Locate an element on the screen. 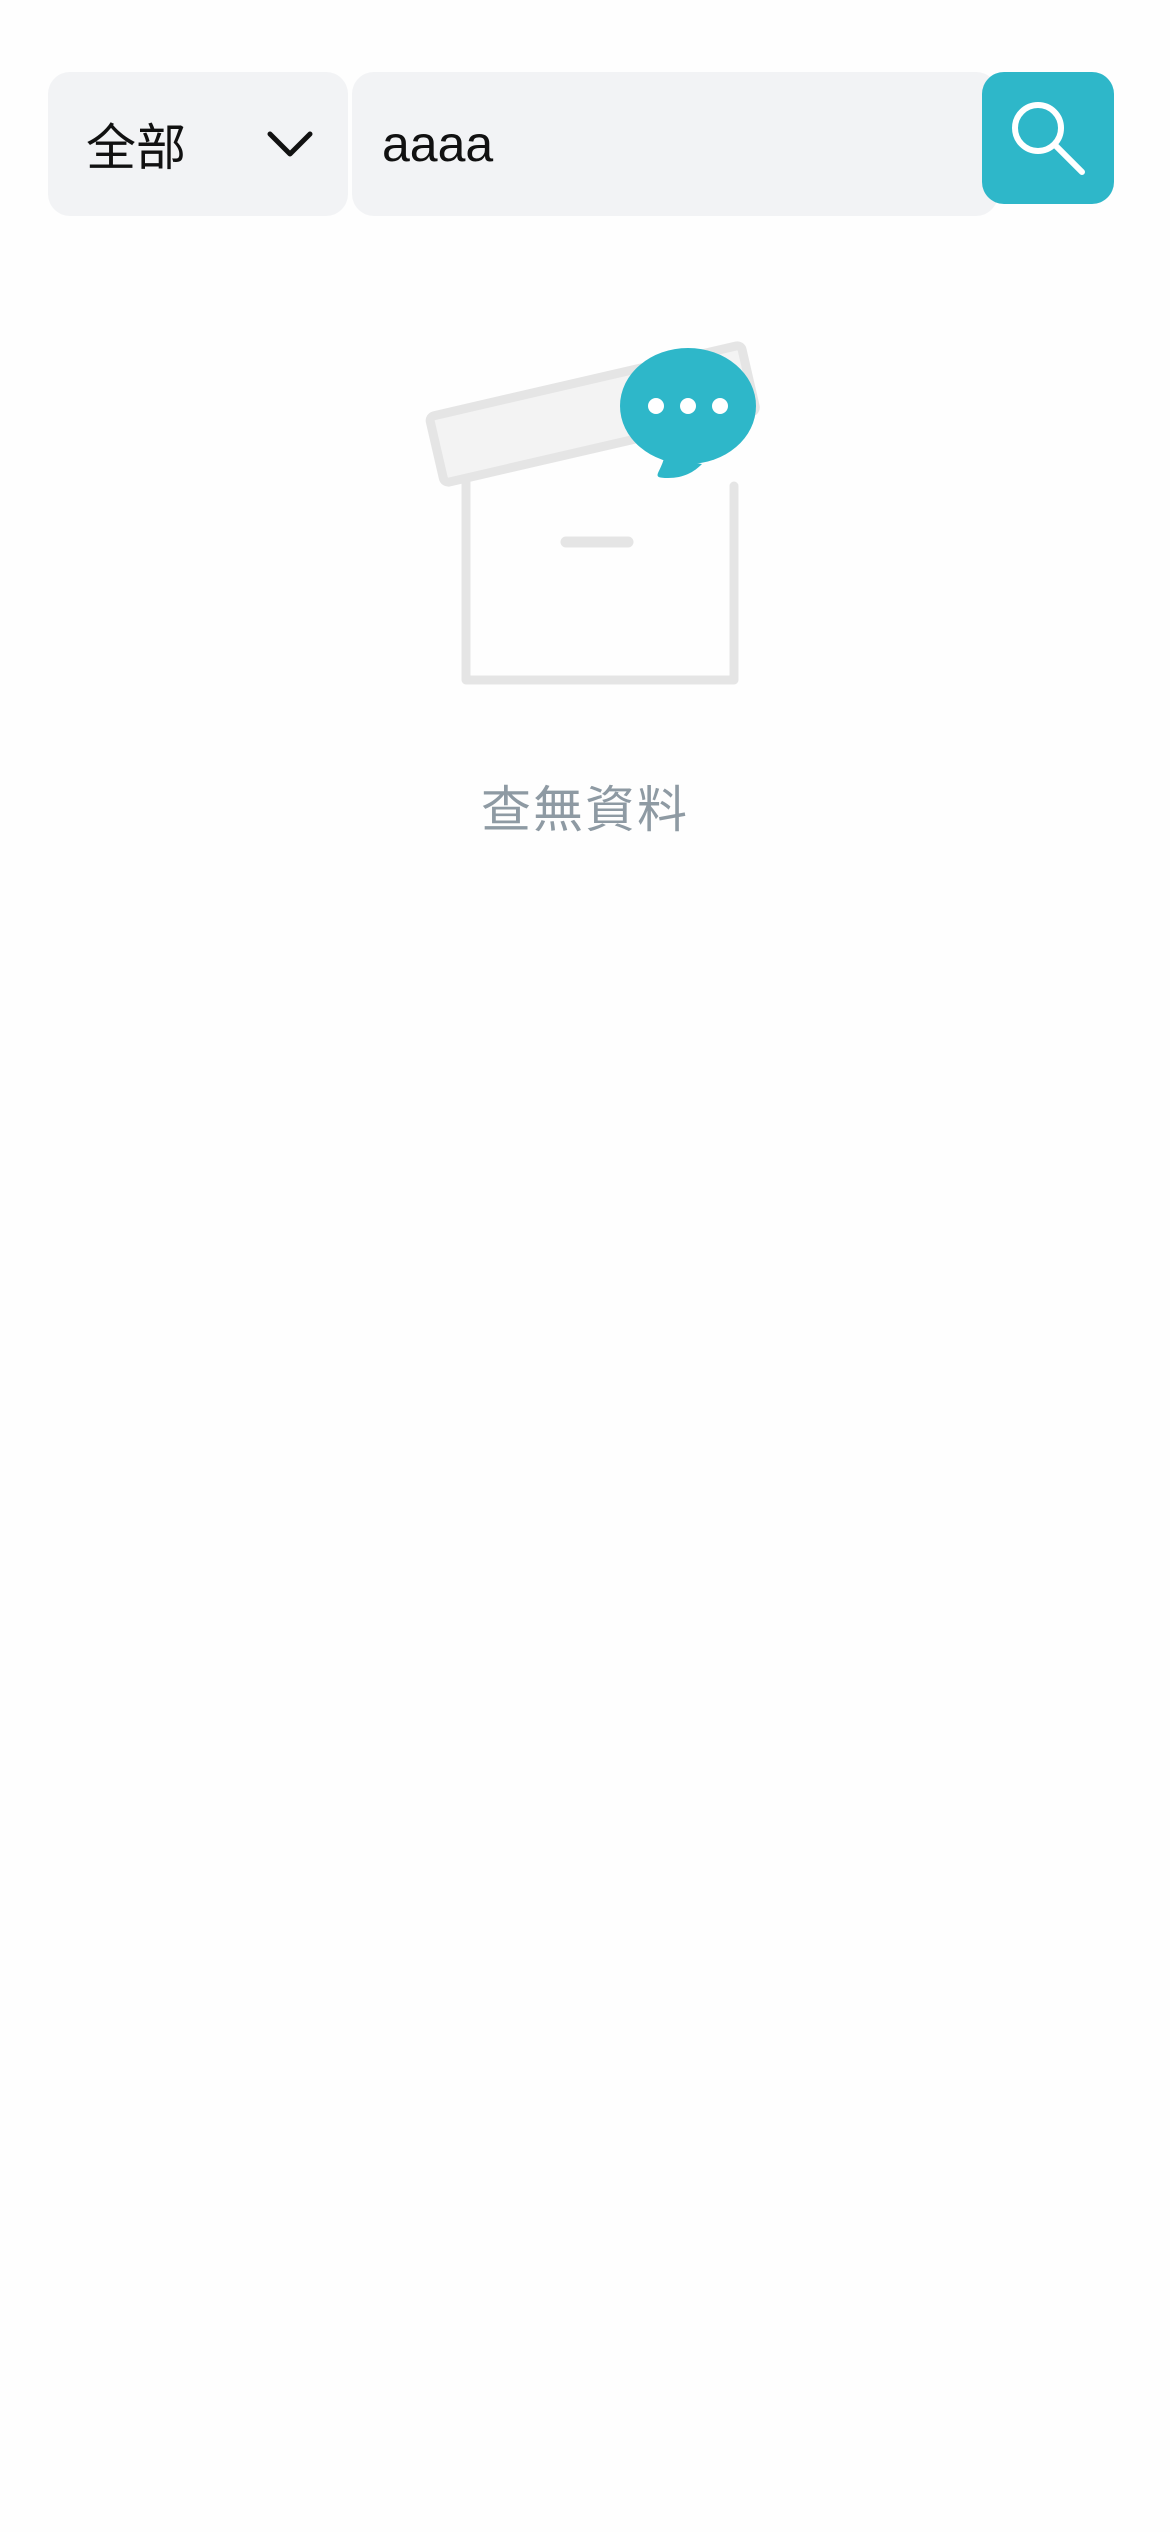 This screenshot has height=2532, width=1170. search-button is located at coordinates (1048, 138).